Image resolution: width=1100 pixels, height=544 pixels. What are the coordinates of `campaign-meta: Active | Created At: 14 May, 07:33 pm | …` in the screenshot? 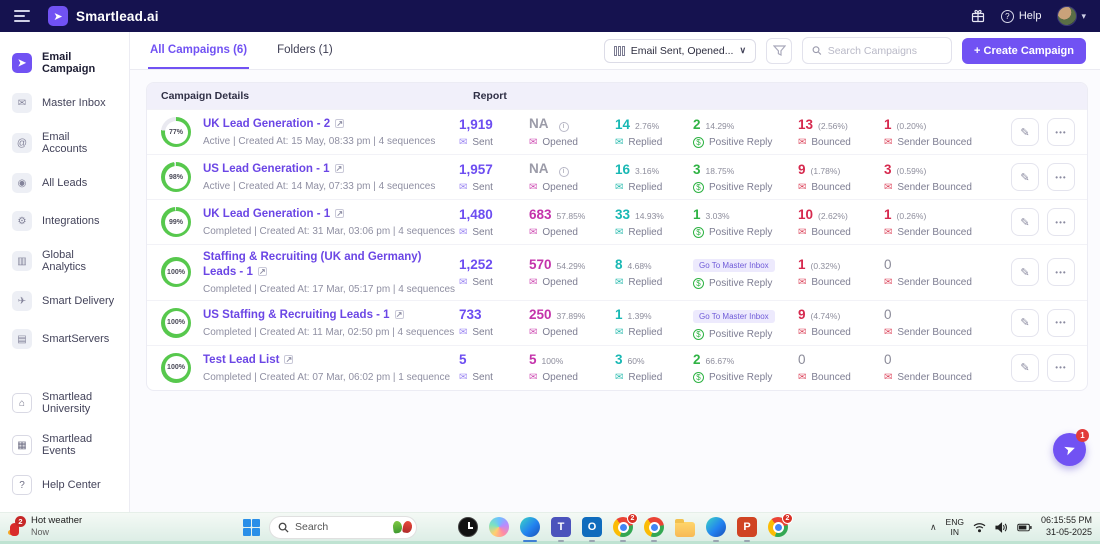 It's located at (319, 186).